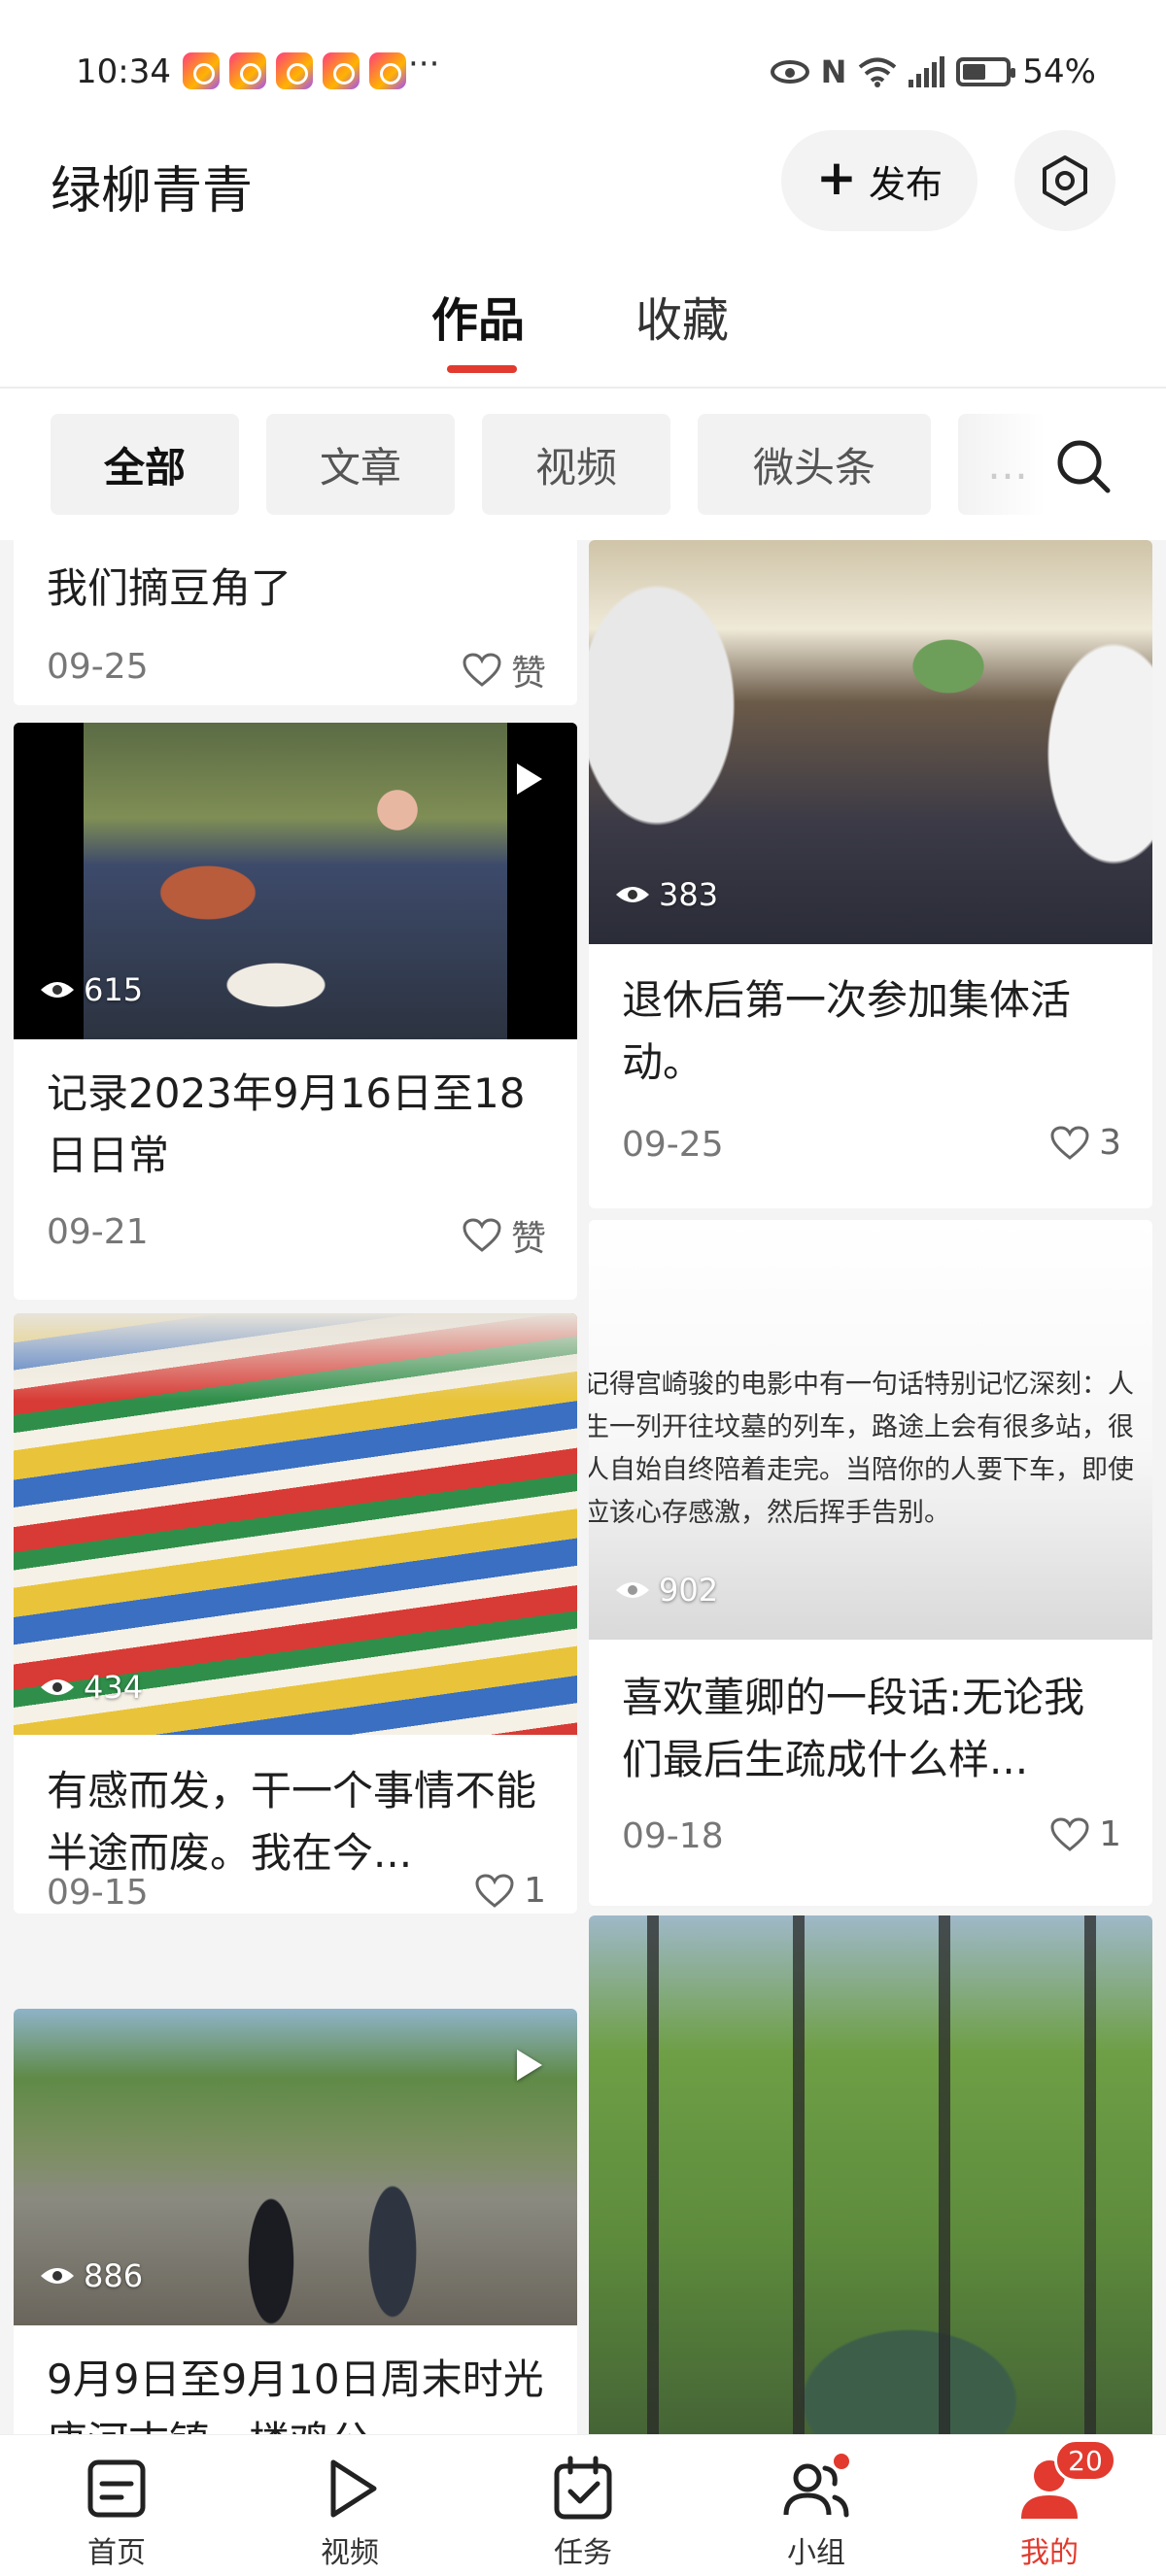 This screenshot has height=2576, width=1166. I want to click on feed-card: 434 有感而发，干一个事情不能半途而废。我在今... 09-15 1, so click(295, 1613).